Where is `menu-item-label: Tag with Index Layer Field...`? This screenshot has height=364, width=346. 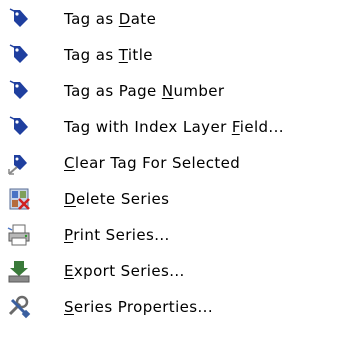 menu-item-label: Tag with Index Layer Field... is located at coordinates (174, 127).